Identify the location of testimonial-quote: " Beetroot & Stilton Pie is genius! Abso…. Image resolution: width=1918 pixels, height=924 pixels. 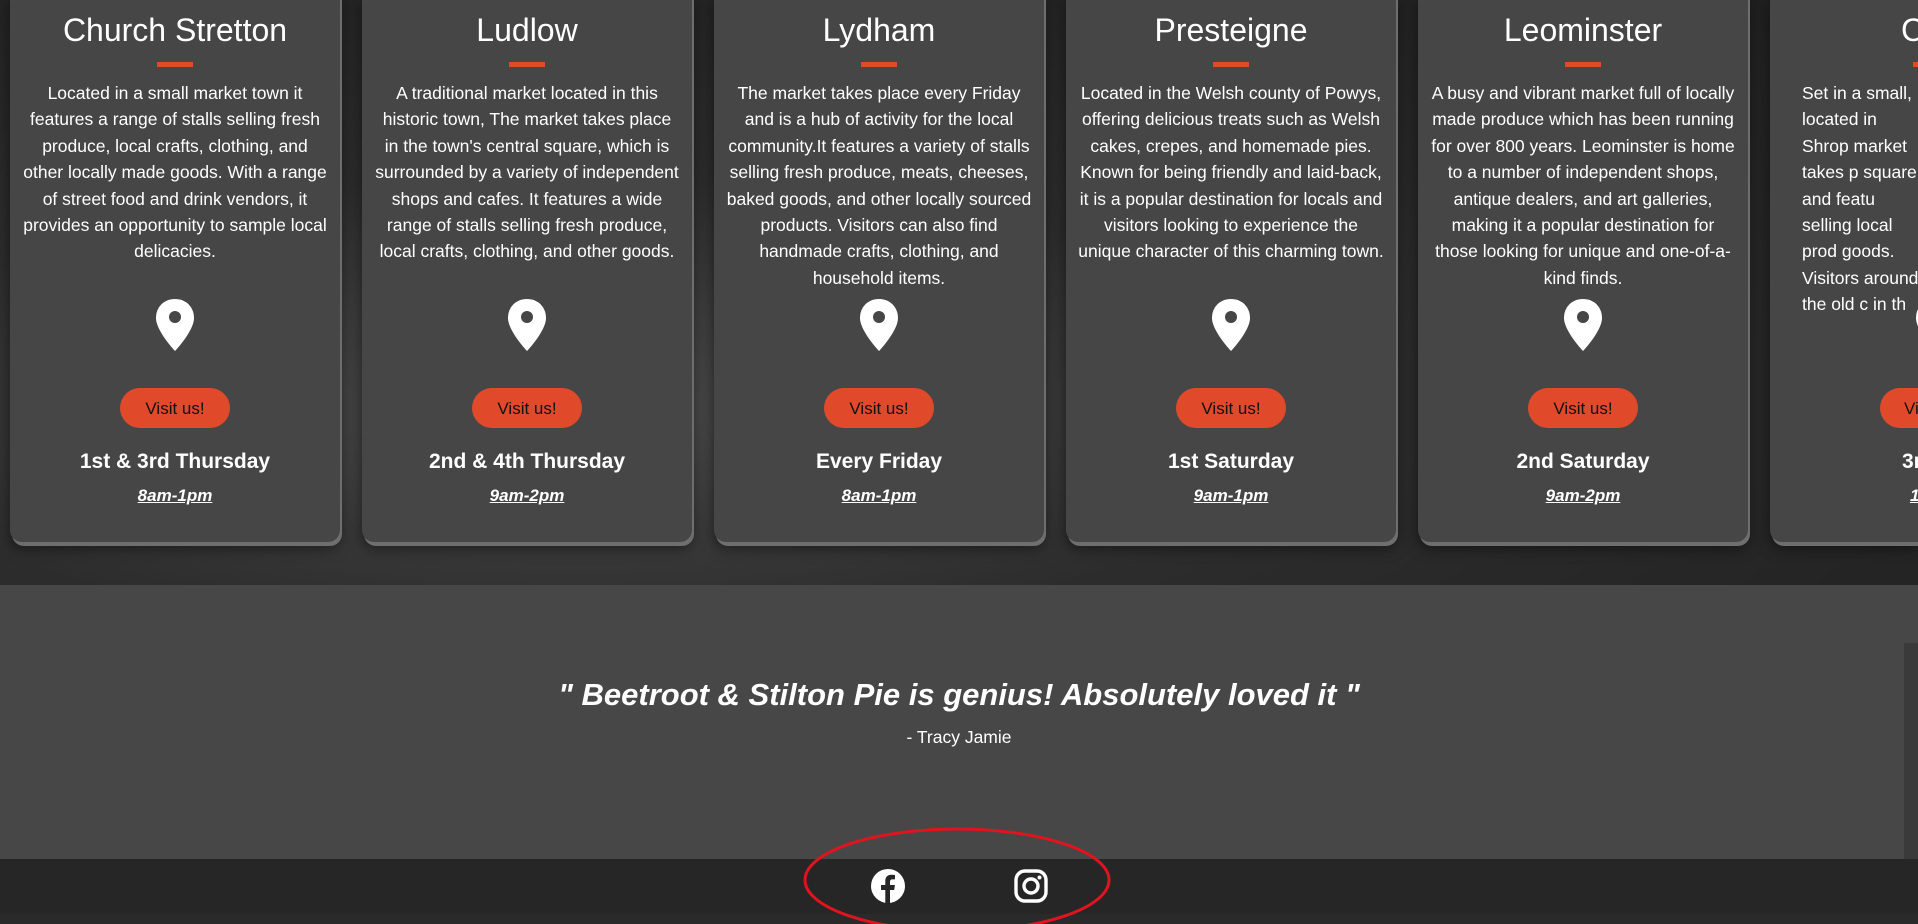
(959, 694).